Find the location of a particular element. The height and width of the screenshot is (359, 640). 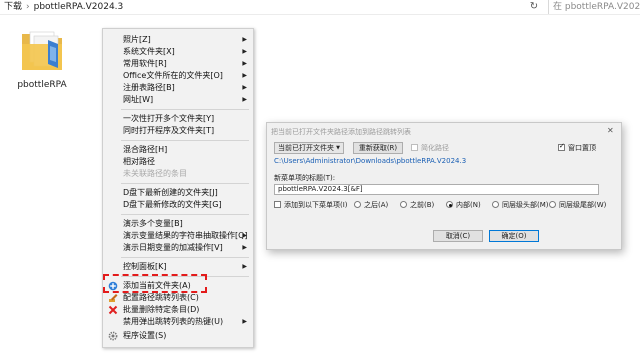

menu-item-open-multiple-folders: 一次性打开多个文件夹[Y] is located at coordinates (178, 119).